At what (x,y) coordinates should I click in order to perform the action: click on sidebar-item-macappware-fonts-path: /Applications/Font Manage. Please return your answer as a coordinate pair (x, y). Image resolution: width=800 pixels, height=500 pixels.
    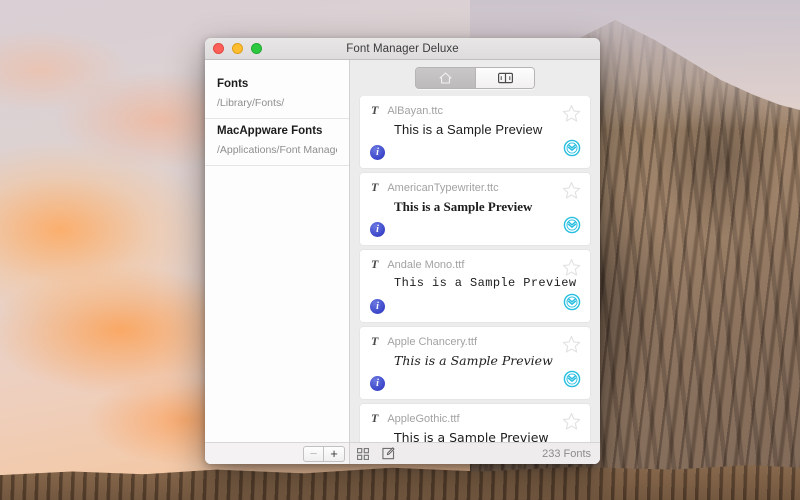
    Looking at the image, I should click on (277, 150).